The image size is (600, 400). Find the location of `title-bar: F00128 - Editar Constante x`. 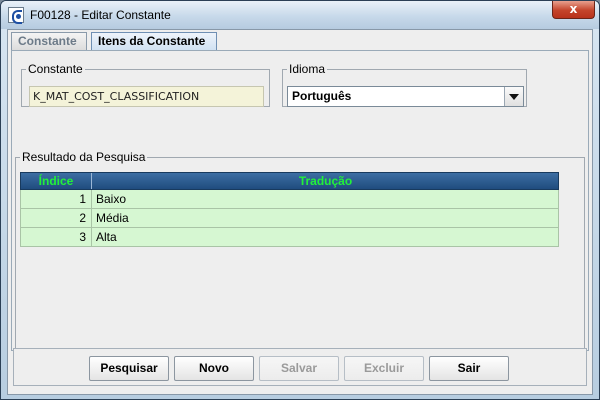

title-bar: F00128 - Editar Constante x is located at coordinates (300, 15).